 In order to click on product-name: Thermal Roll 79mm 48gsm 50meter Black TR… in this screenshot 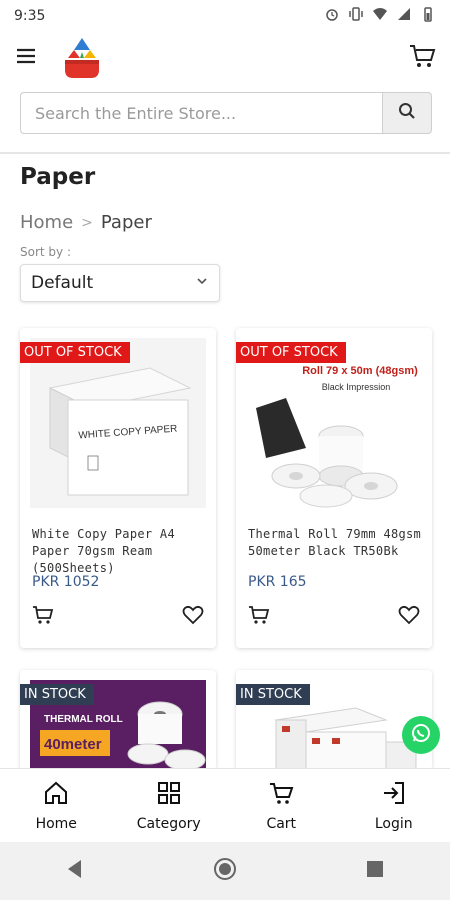, I will do `click(336, 543)`.